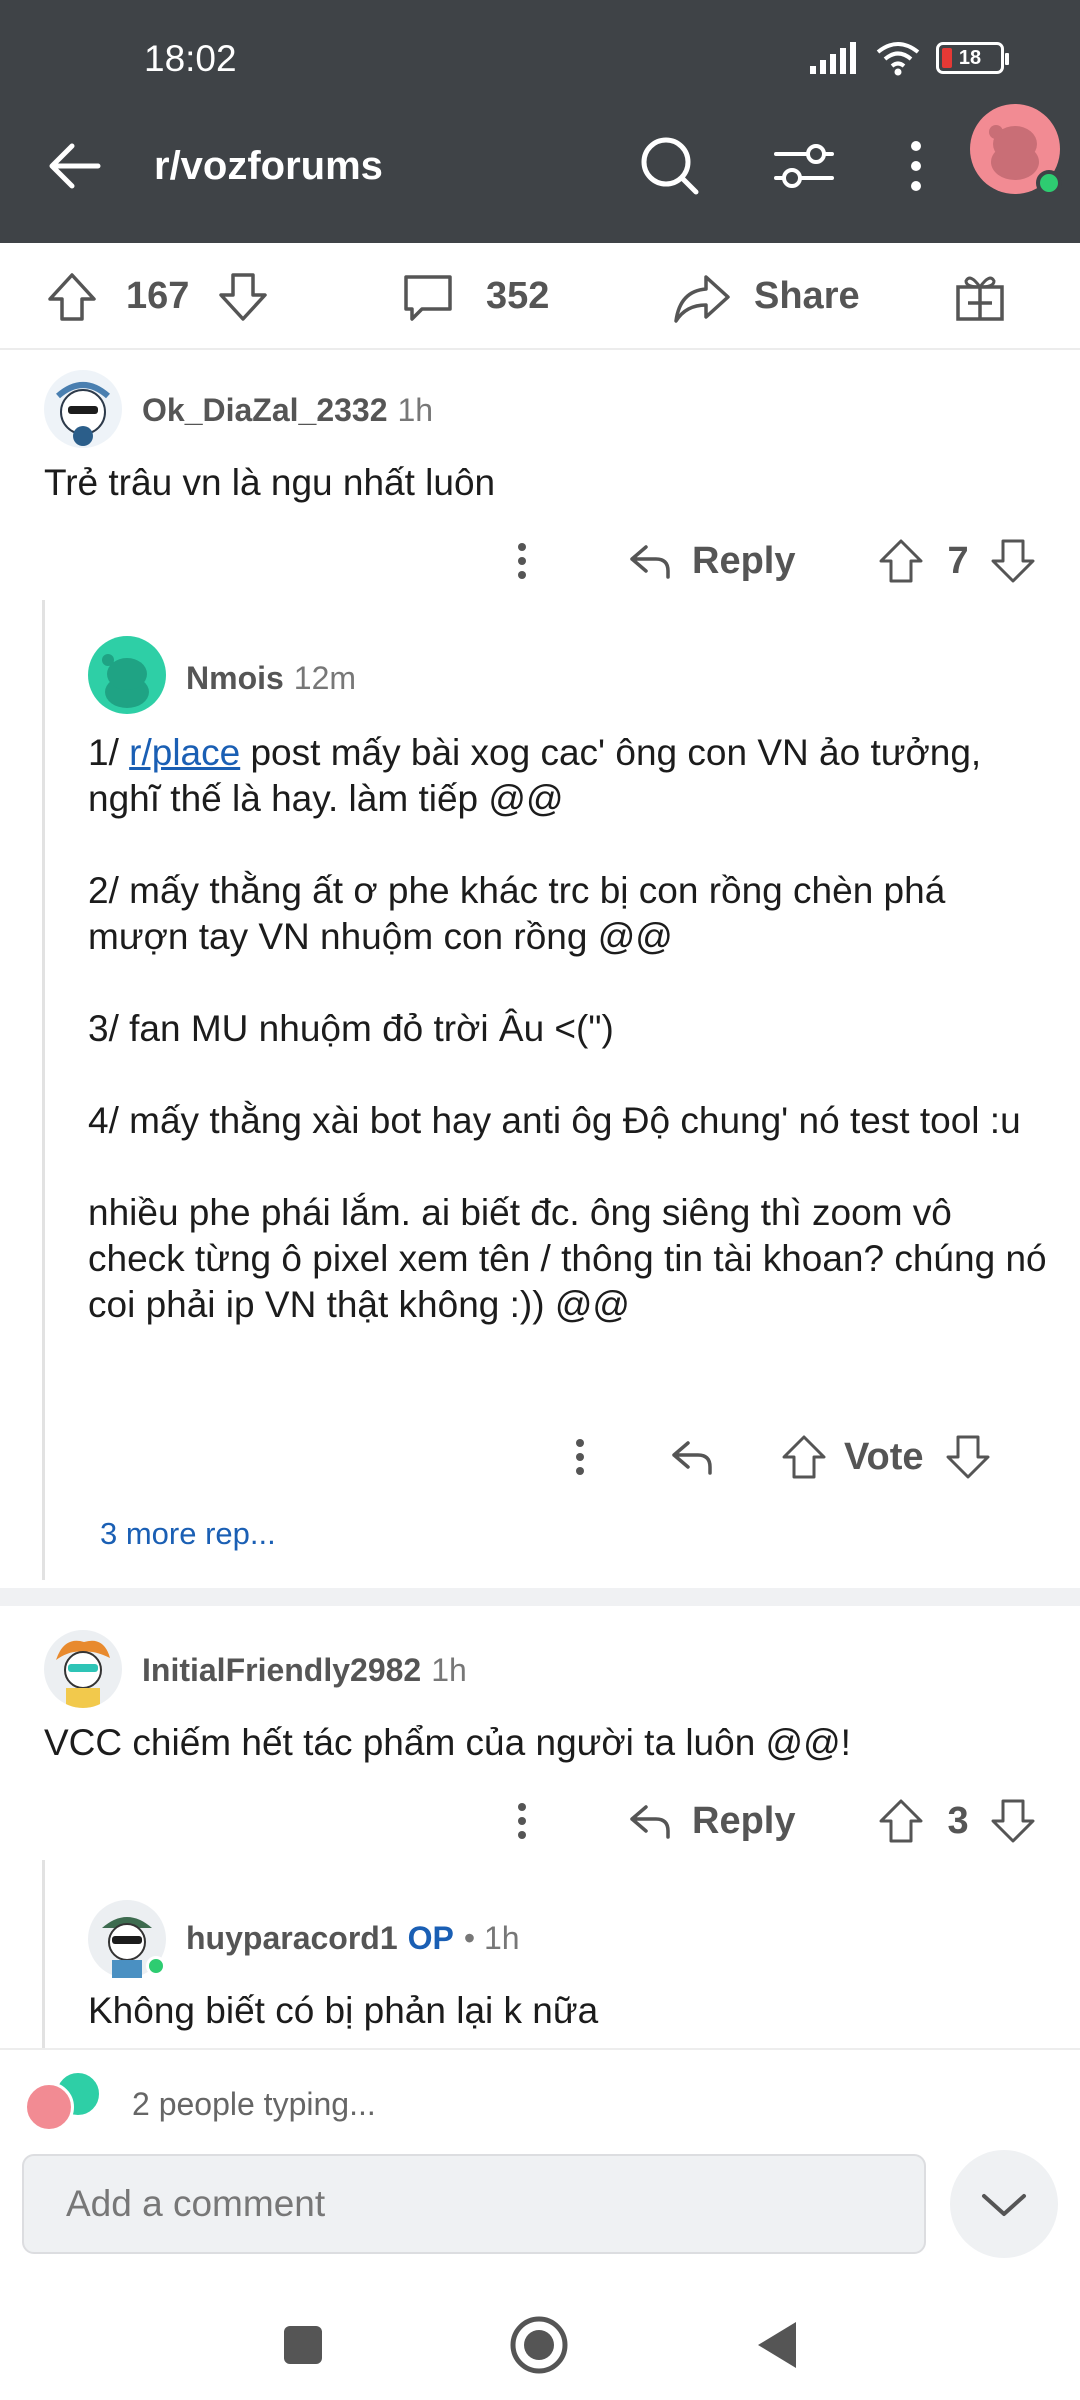 This screenshot has width=1080, height=2400. I want to click on signal-icon, so click(833, 58).